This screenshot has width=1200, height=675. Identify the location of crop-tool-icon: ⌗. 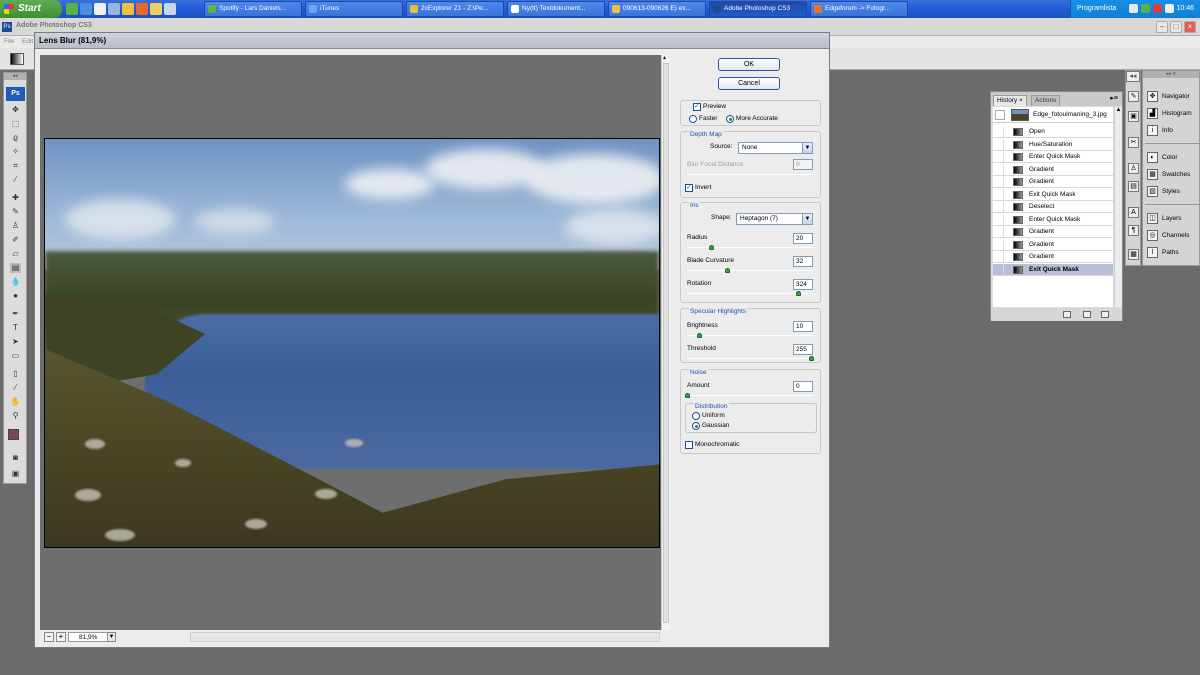
(15, 166).